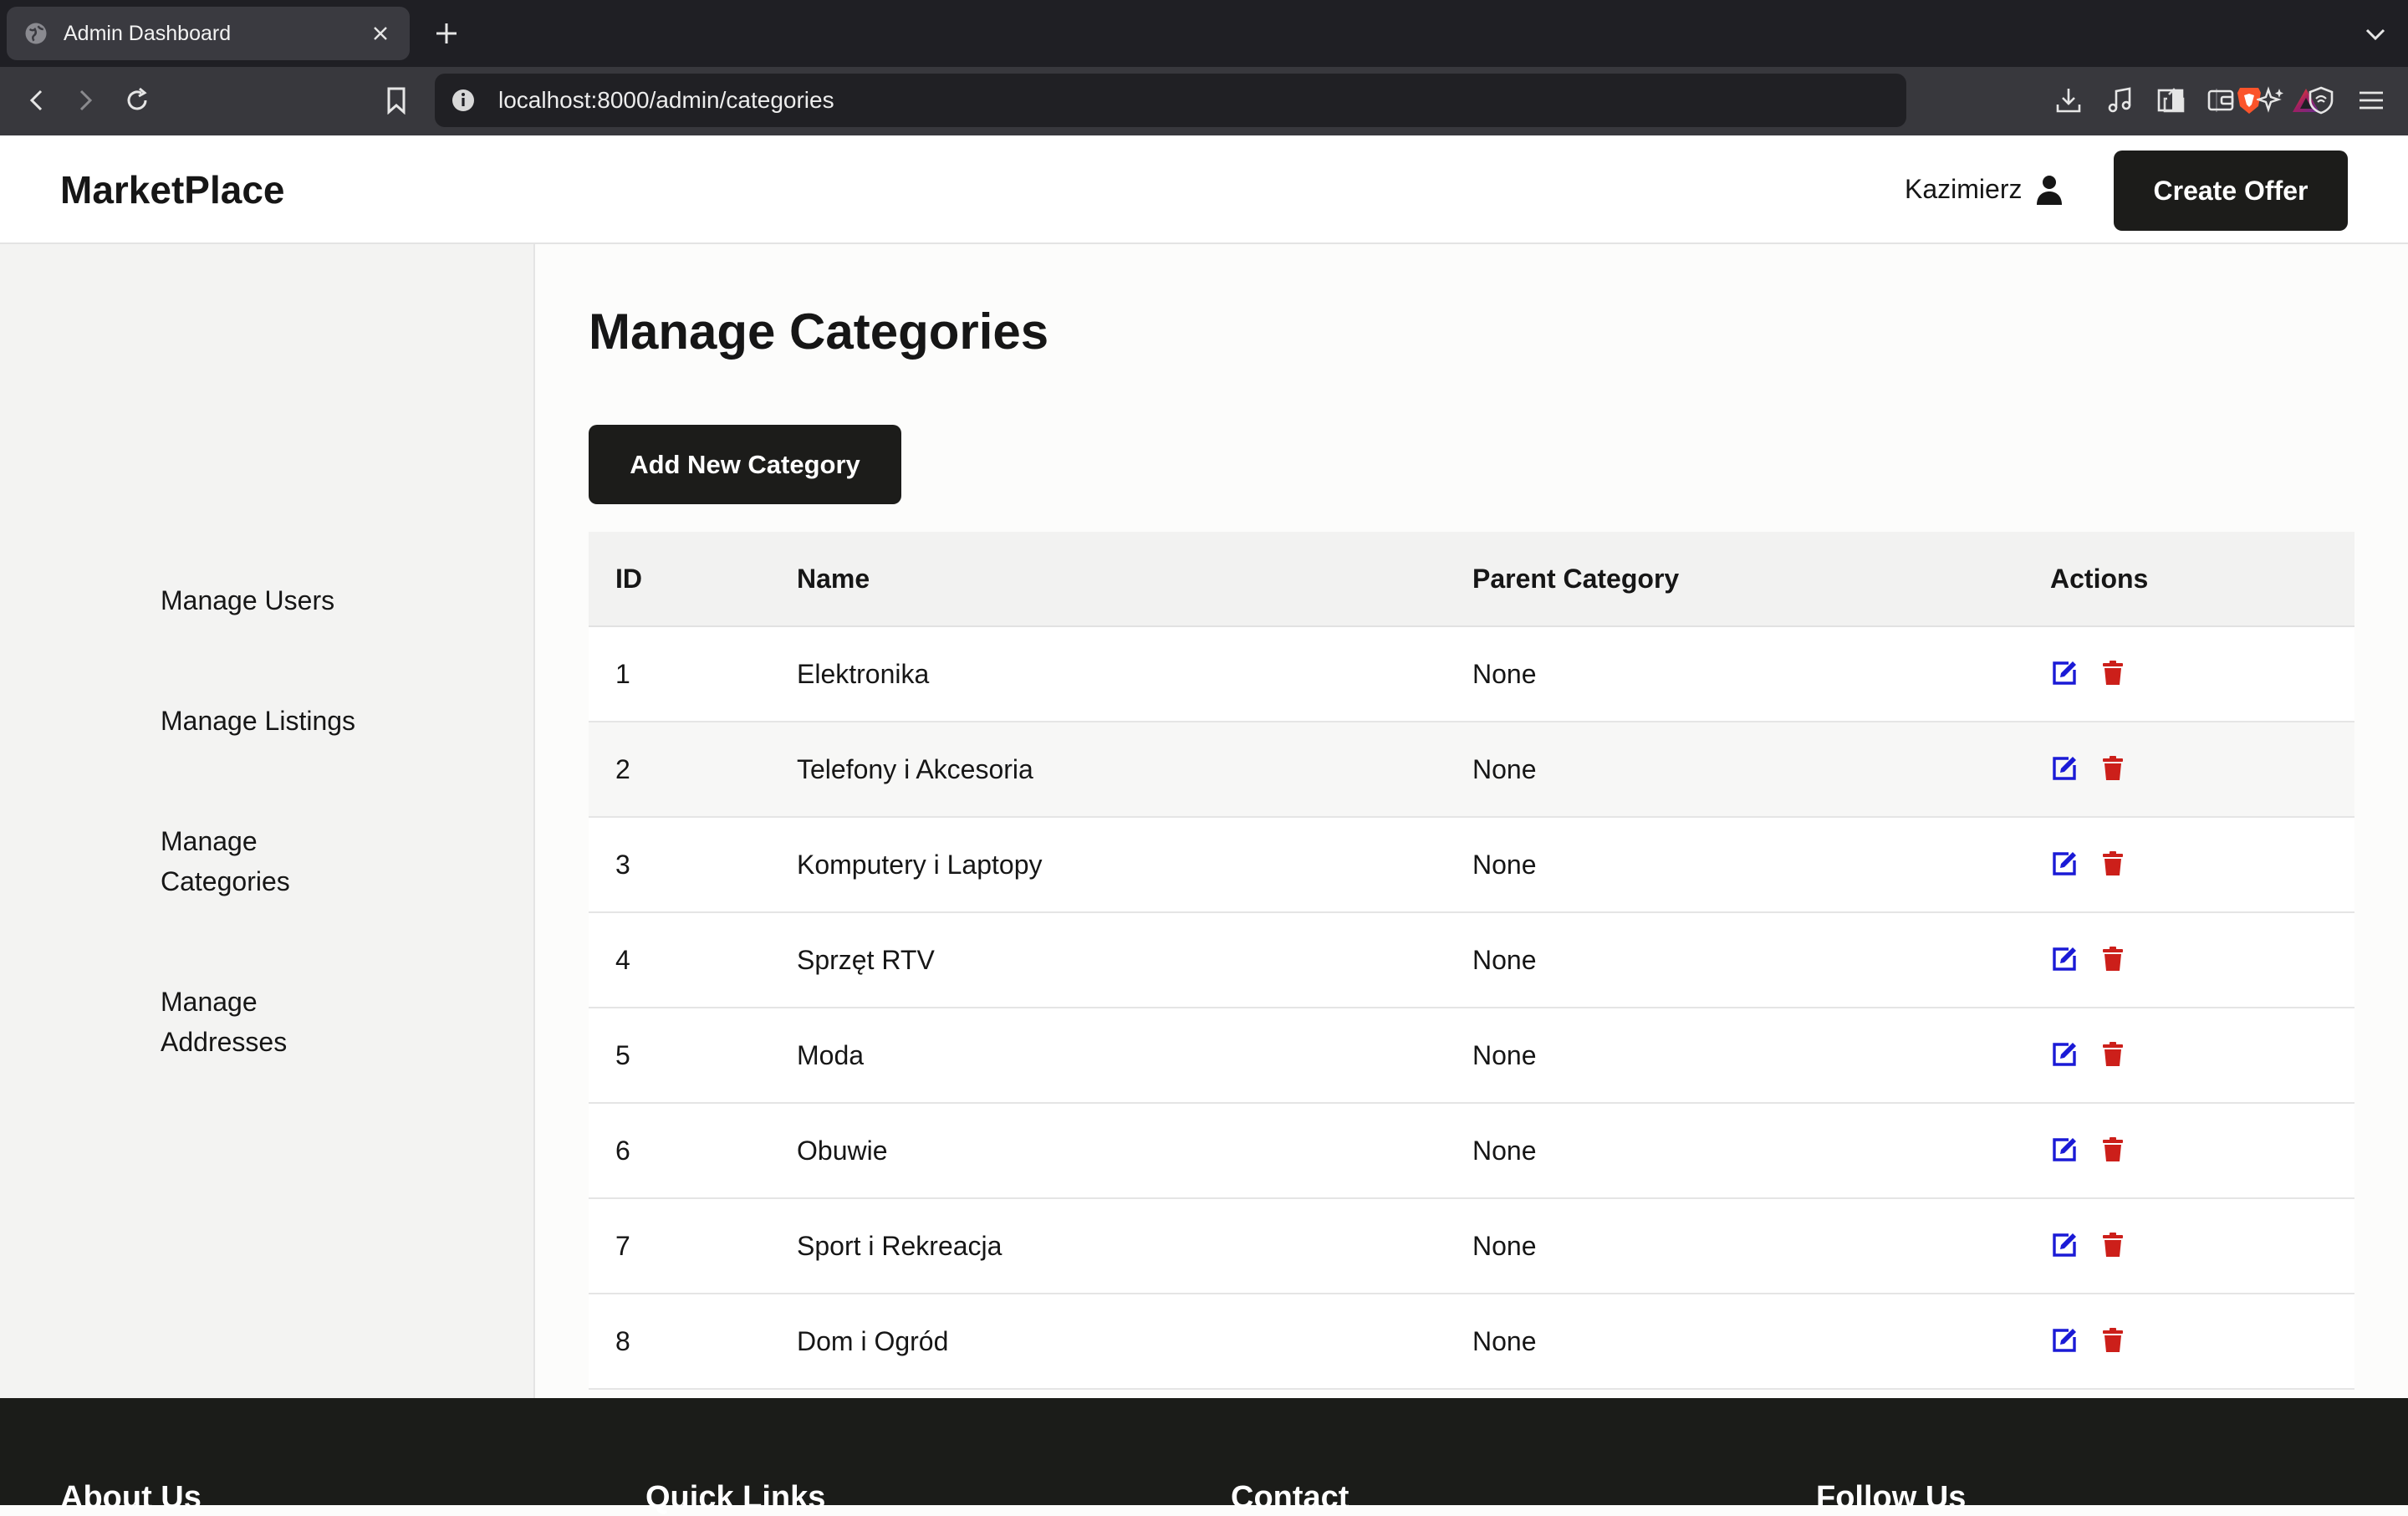 Image resolution: width=2408 pixels, height=1516 pixels. Describe the element at coordinates (833, 579) in the screenshot. I see `column-header-name: Name` at that location.